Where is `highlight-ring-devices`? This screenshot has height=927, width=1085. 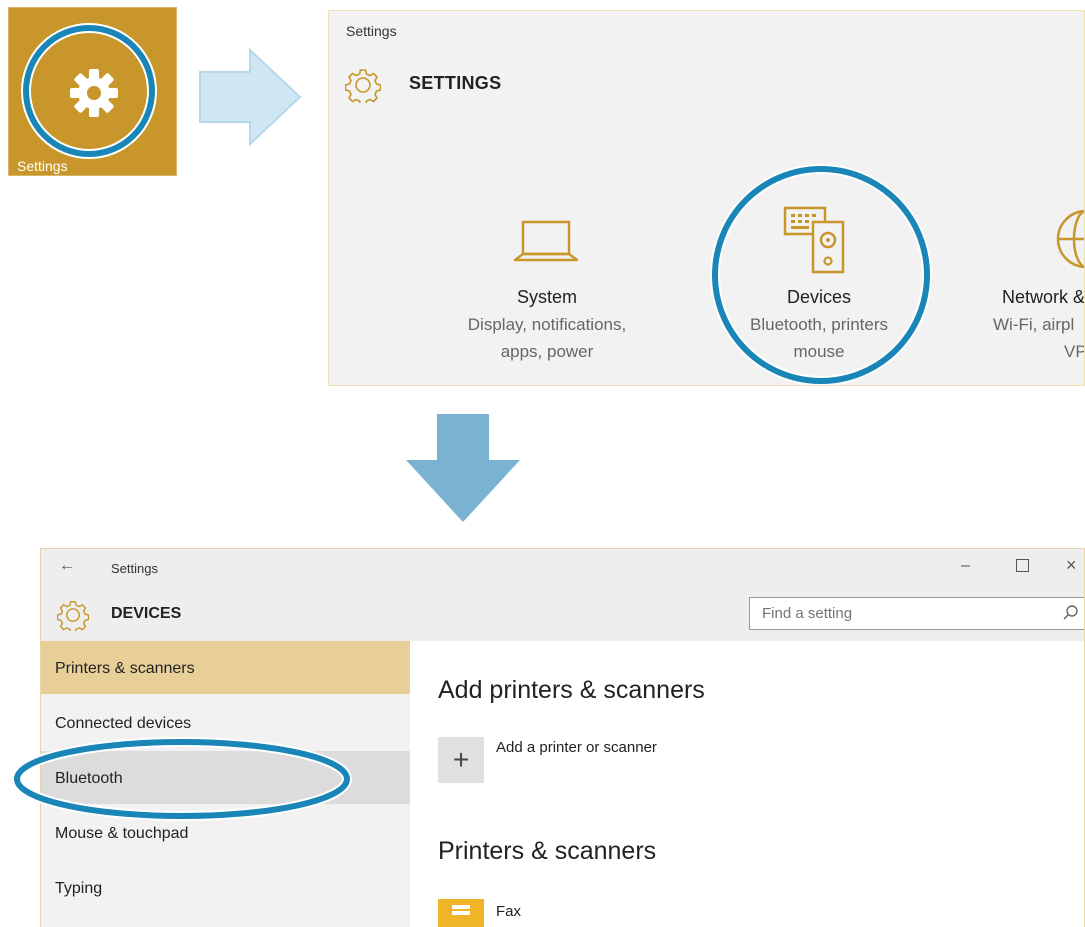
highlight-ring-devices is located at coordinates (821, 274).